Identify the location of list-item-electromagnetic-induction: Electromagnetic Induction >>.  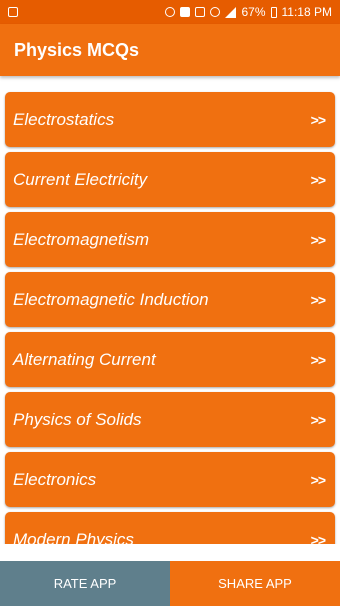
(170, 299).